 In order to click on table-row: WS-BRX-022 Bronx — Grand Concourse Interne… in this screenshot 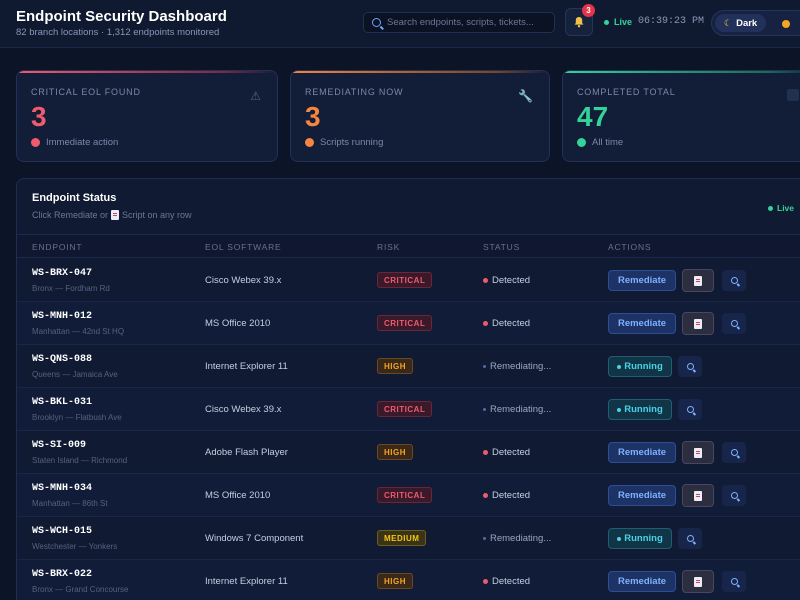, I will do `click(408, 580)`.